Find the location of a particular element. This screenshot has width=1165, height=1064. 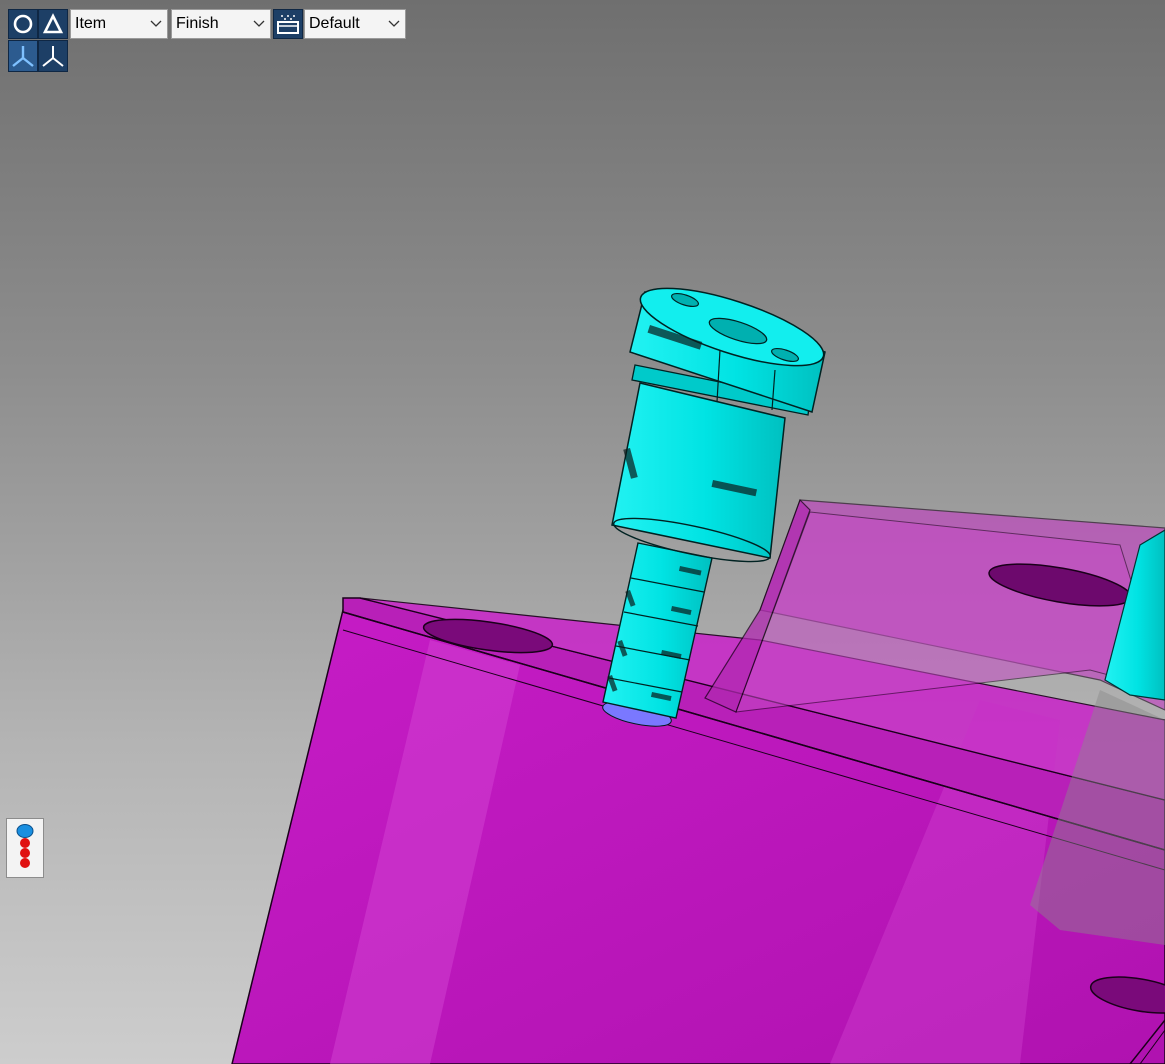

view-options-icon is located at coordinates (288, 24).